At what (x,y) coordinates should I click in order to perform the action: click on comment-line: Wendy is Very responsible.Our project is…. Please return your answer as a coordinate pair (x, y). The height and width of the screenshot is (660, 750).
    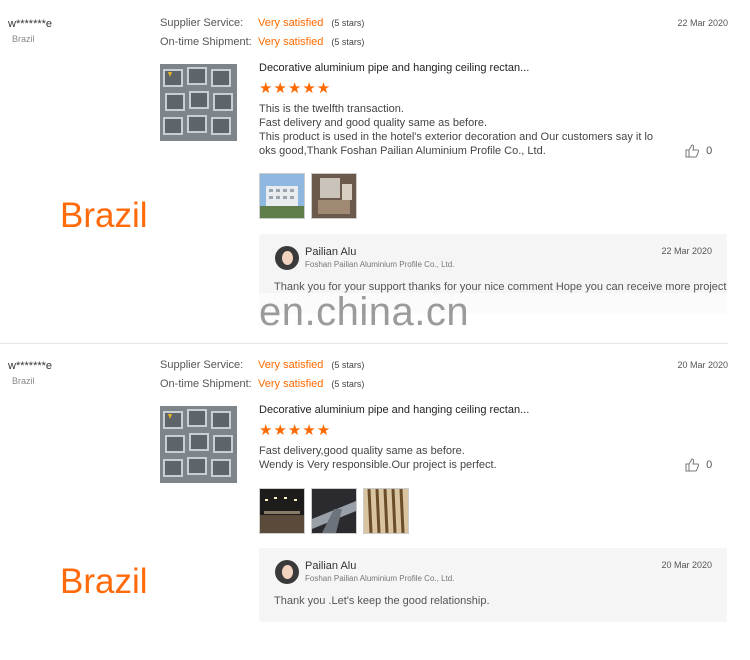
    Looking at the image, I should click on (378, 465).